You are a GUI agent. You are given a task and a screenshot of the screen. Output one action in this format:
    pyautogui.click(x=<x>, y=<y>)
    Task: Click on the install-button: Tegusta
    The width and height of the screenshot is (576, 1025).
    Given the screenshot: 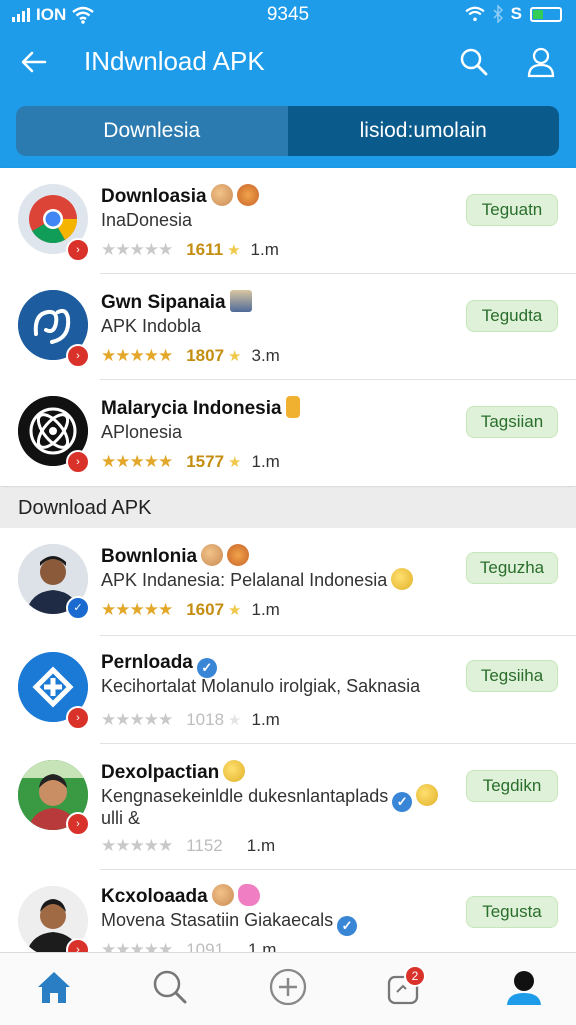 What is the action you would take?
    pyautogui.click(x=512, y=912)
    